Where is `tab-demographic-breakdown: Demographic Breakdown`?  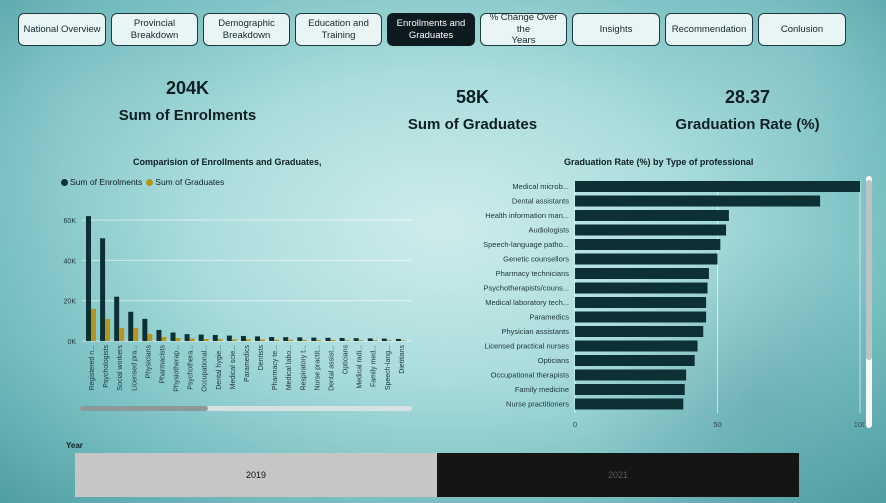 tab-demographic-breakdown: Demographic Breakdown is located at coordinates (246, 29).